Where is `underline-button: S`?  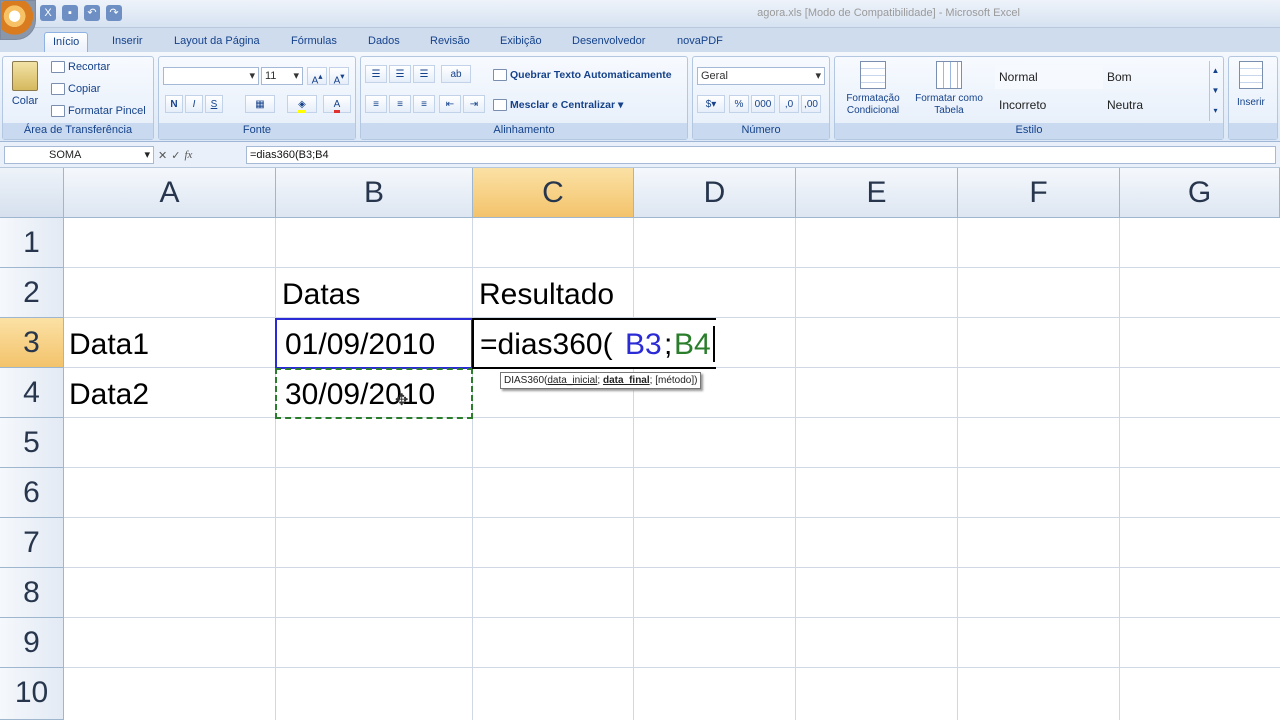 underline-button: S is located at coordinates (214, 104).